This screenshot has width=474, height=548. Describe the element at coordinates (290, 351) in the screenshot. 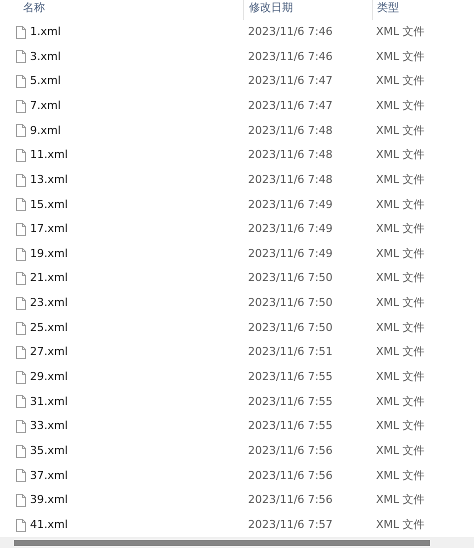

I see `modified-date: 2023/11/6 7:51` at that location.